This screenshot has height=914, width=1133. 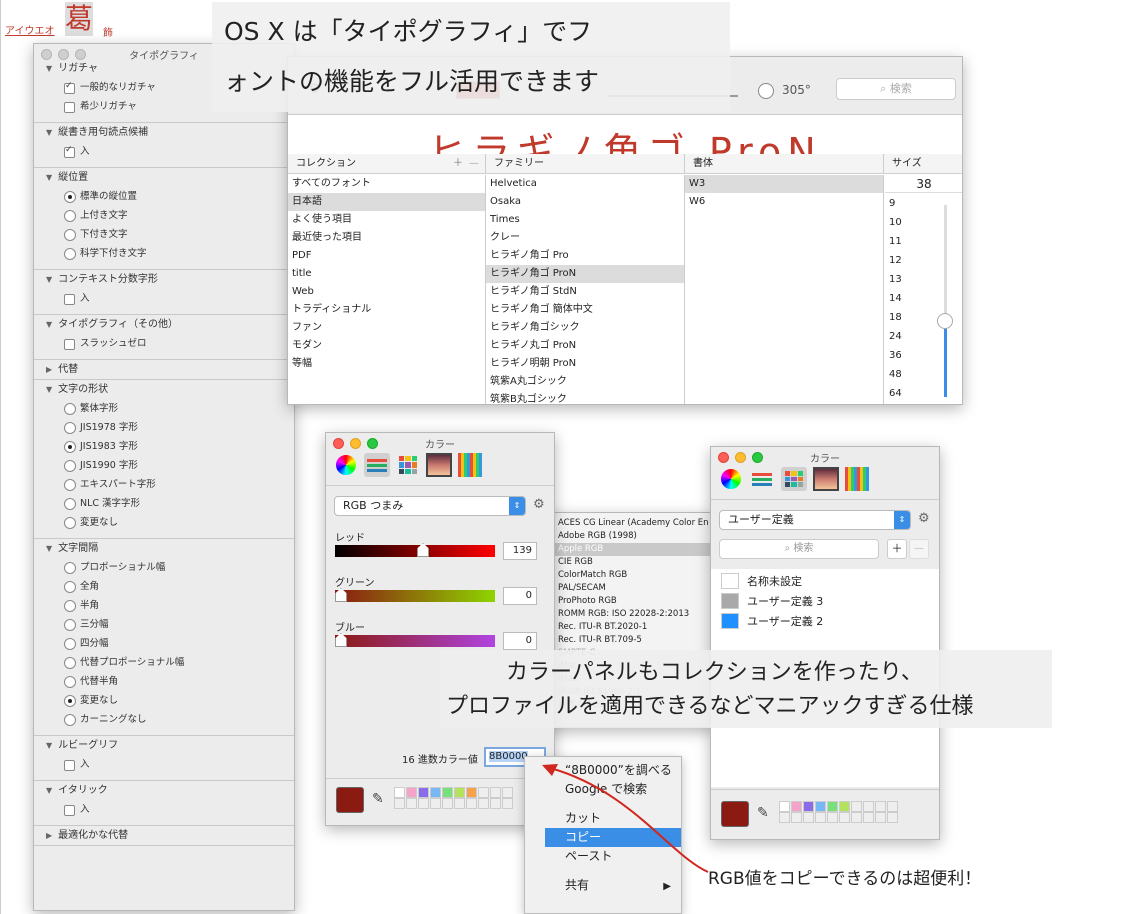 I want to click on collection-item: モダン, so click(x=386, y=346).